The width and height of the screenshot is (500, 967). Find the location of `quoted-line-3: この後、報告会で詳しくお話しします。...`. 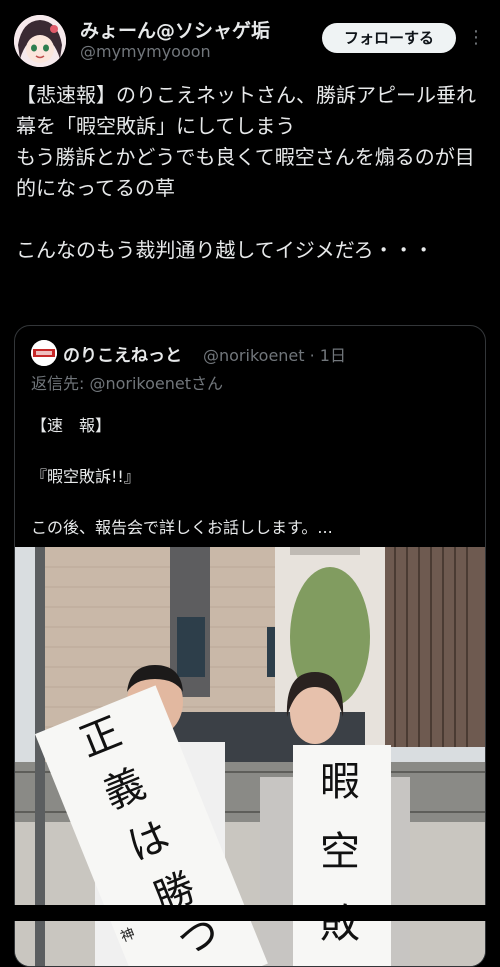

quoted-line-3: この後、報告会で詳しくお話しします。... is located at coordinates (182, 527).